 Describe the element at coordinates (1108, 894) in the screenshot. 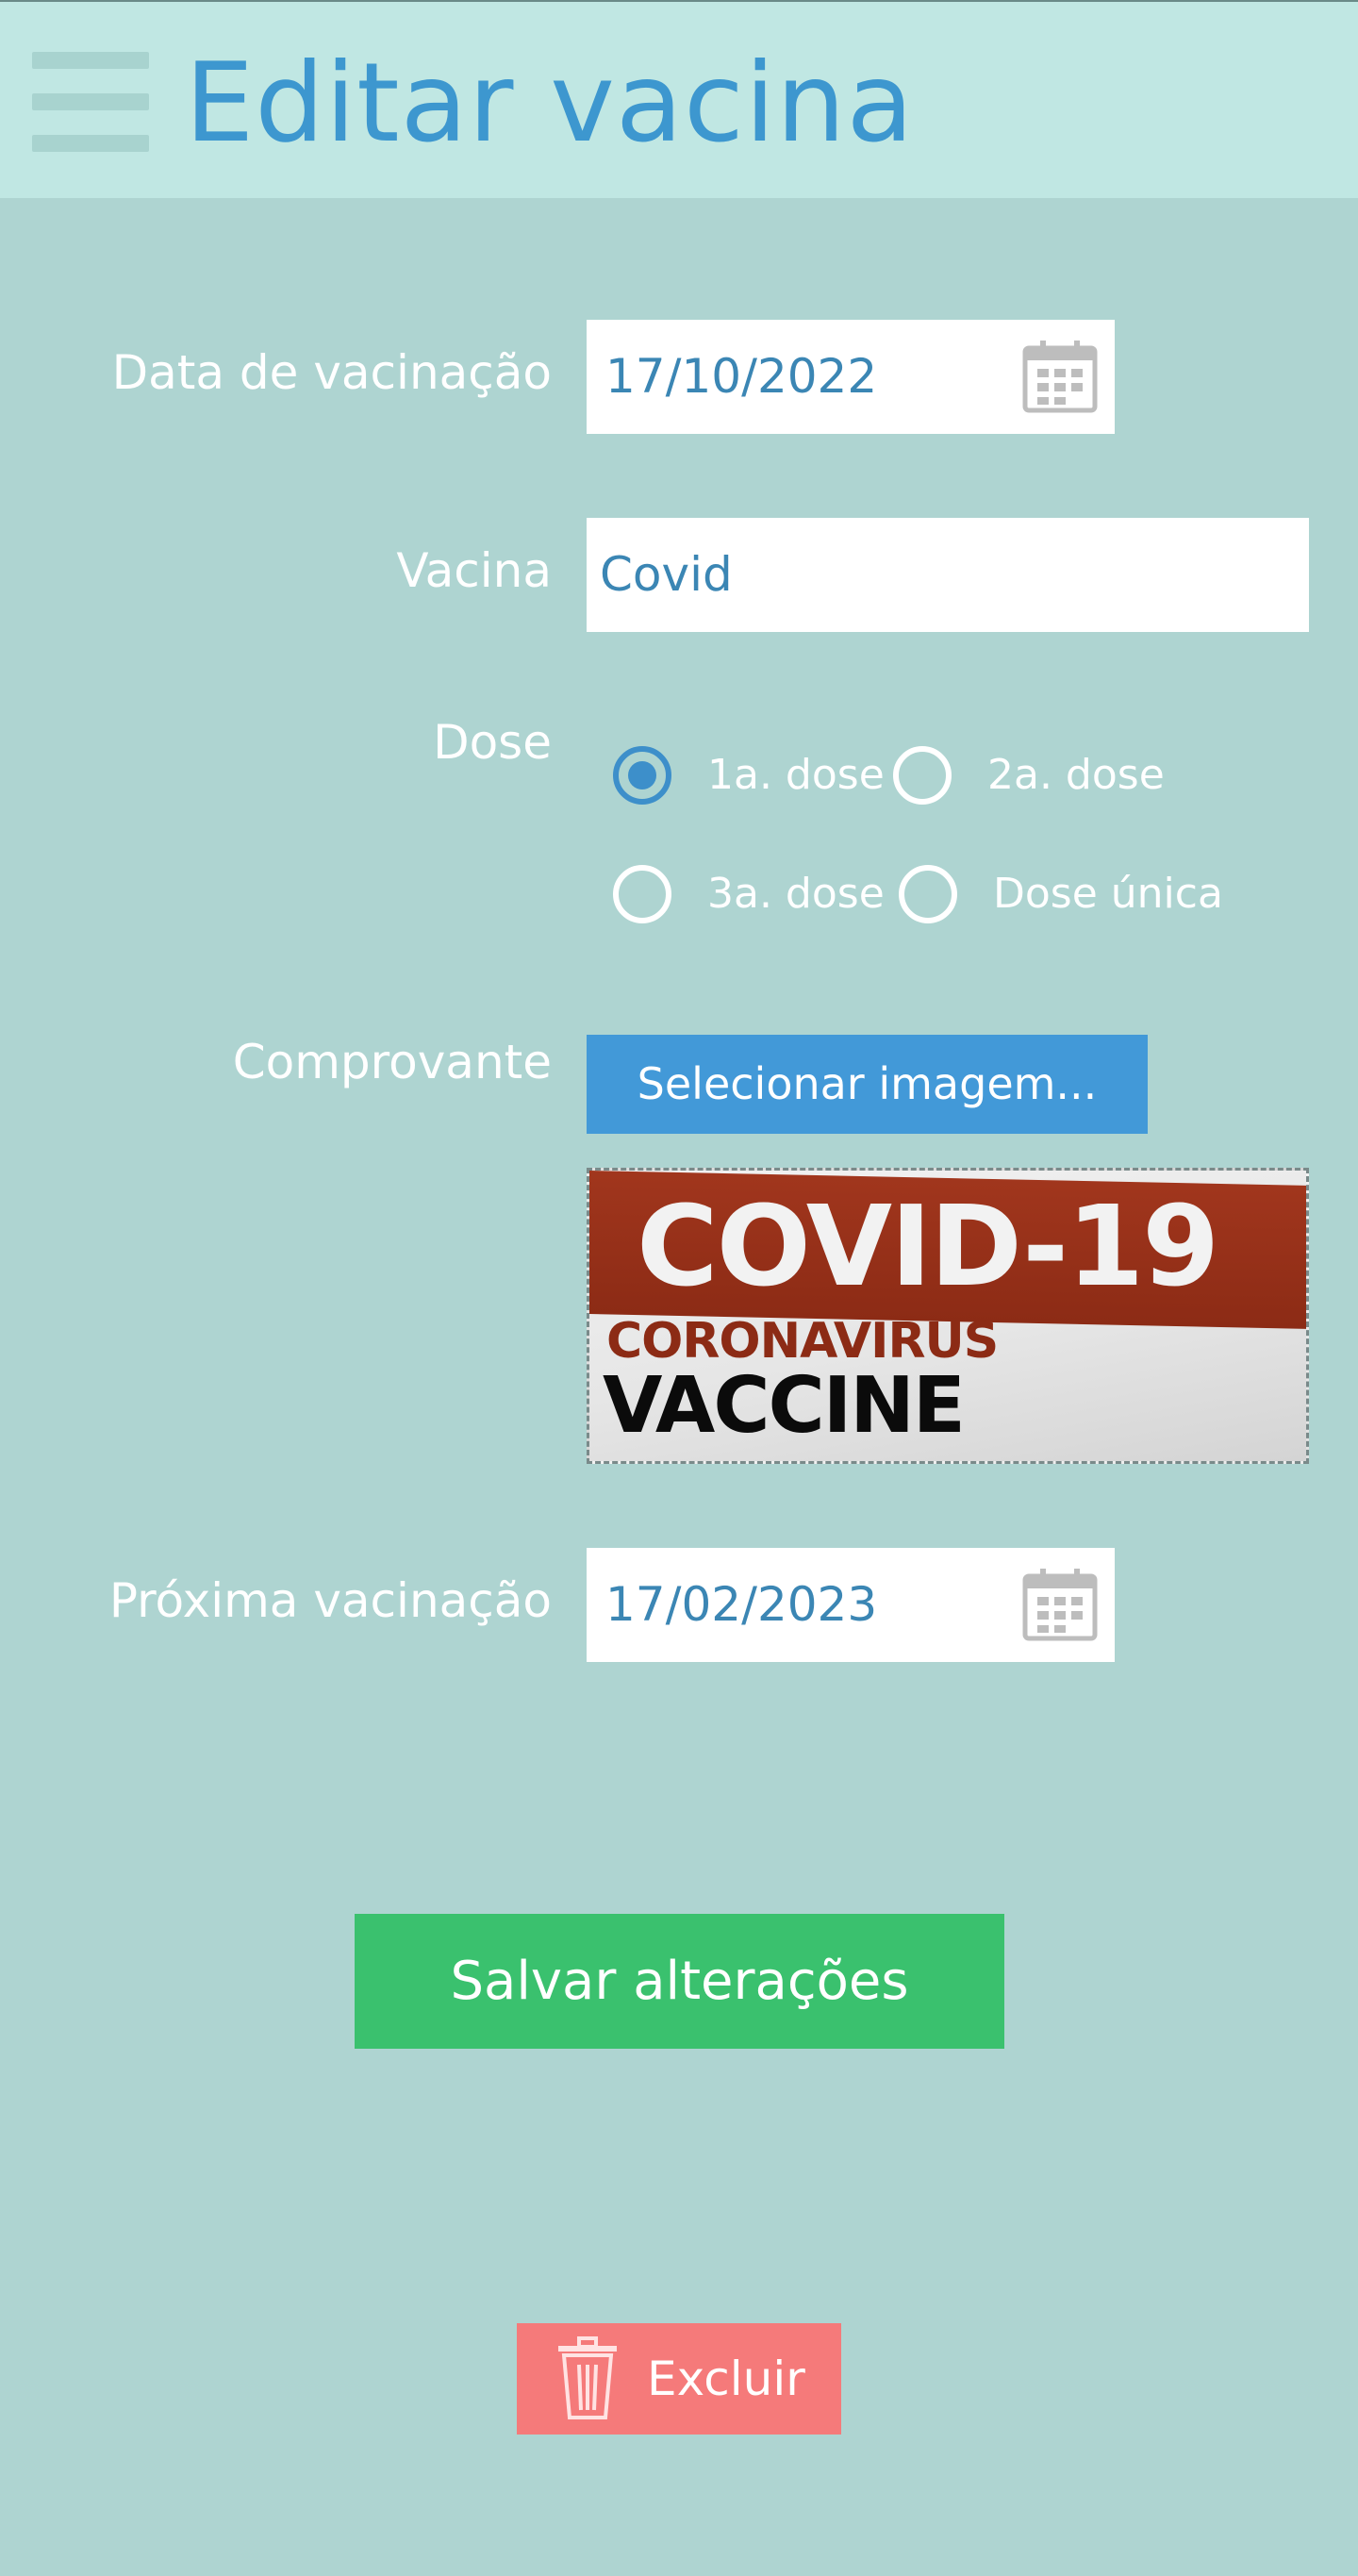

I see `dose-option-label: Dose única` at that location.